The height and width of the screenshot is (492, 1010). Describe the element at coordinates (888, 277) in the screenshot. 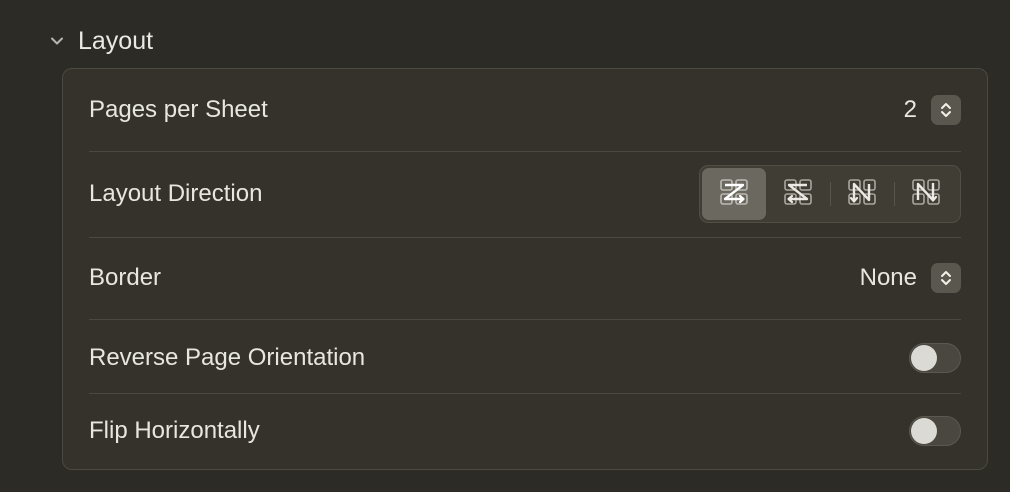

I see `border-value: None` at that location.